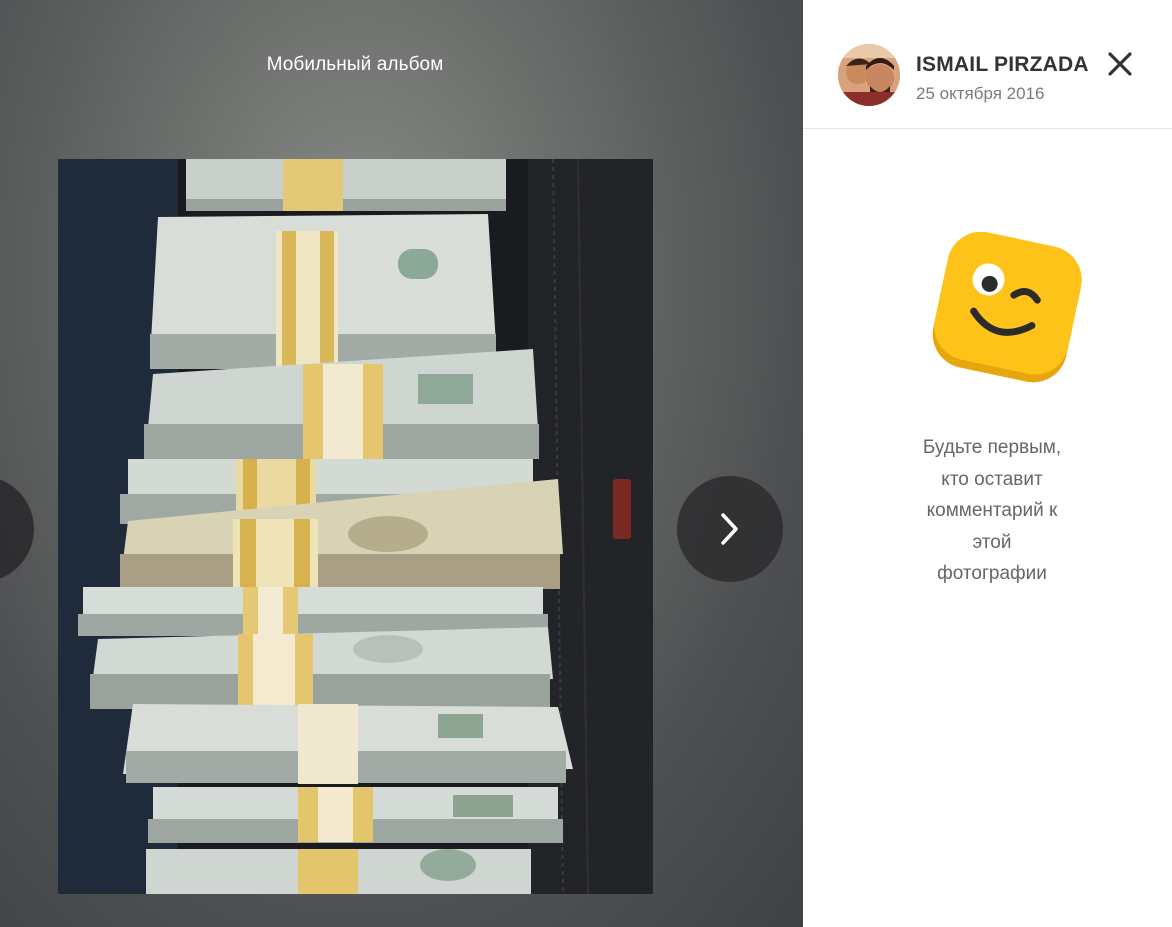 This screenshot has height=927, width=1172. I want to click on empty-comments-line: Будьте первым,, so click(992, 447).